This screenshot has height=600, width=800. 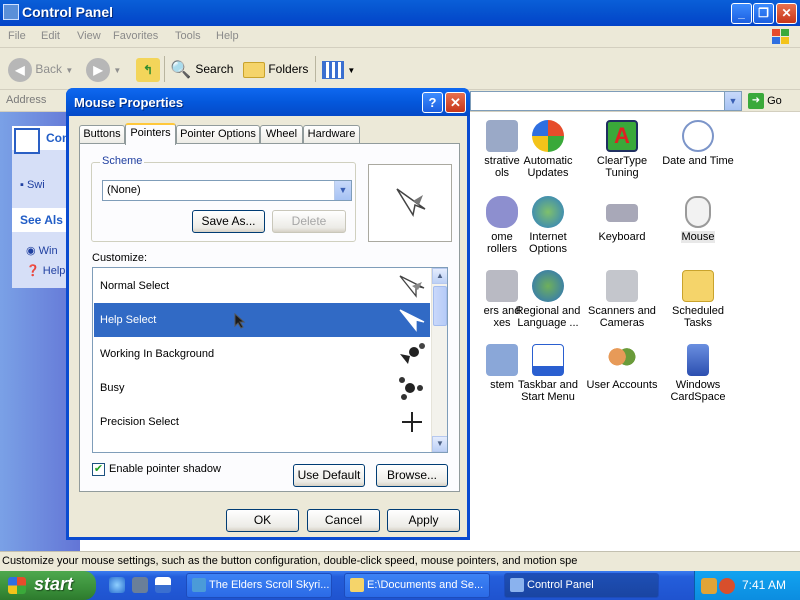 What do you see at coordinates (27, 141) in the screenshot?
I see `control-panel-box-icon` at bounding box center [27, 141].